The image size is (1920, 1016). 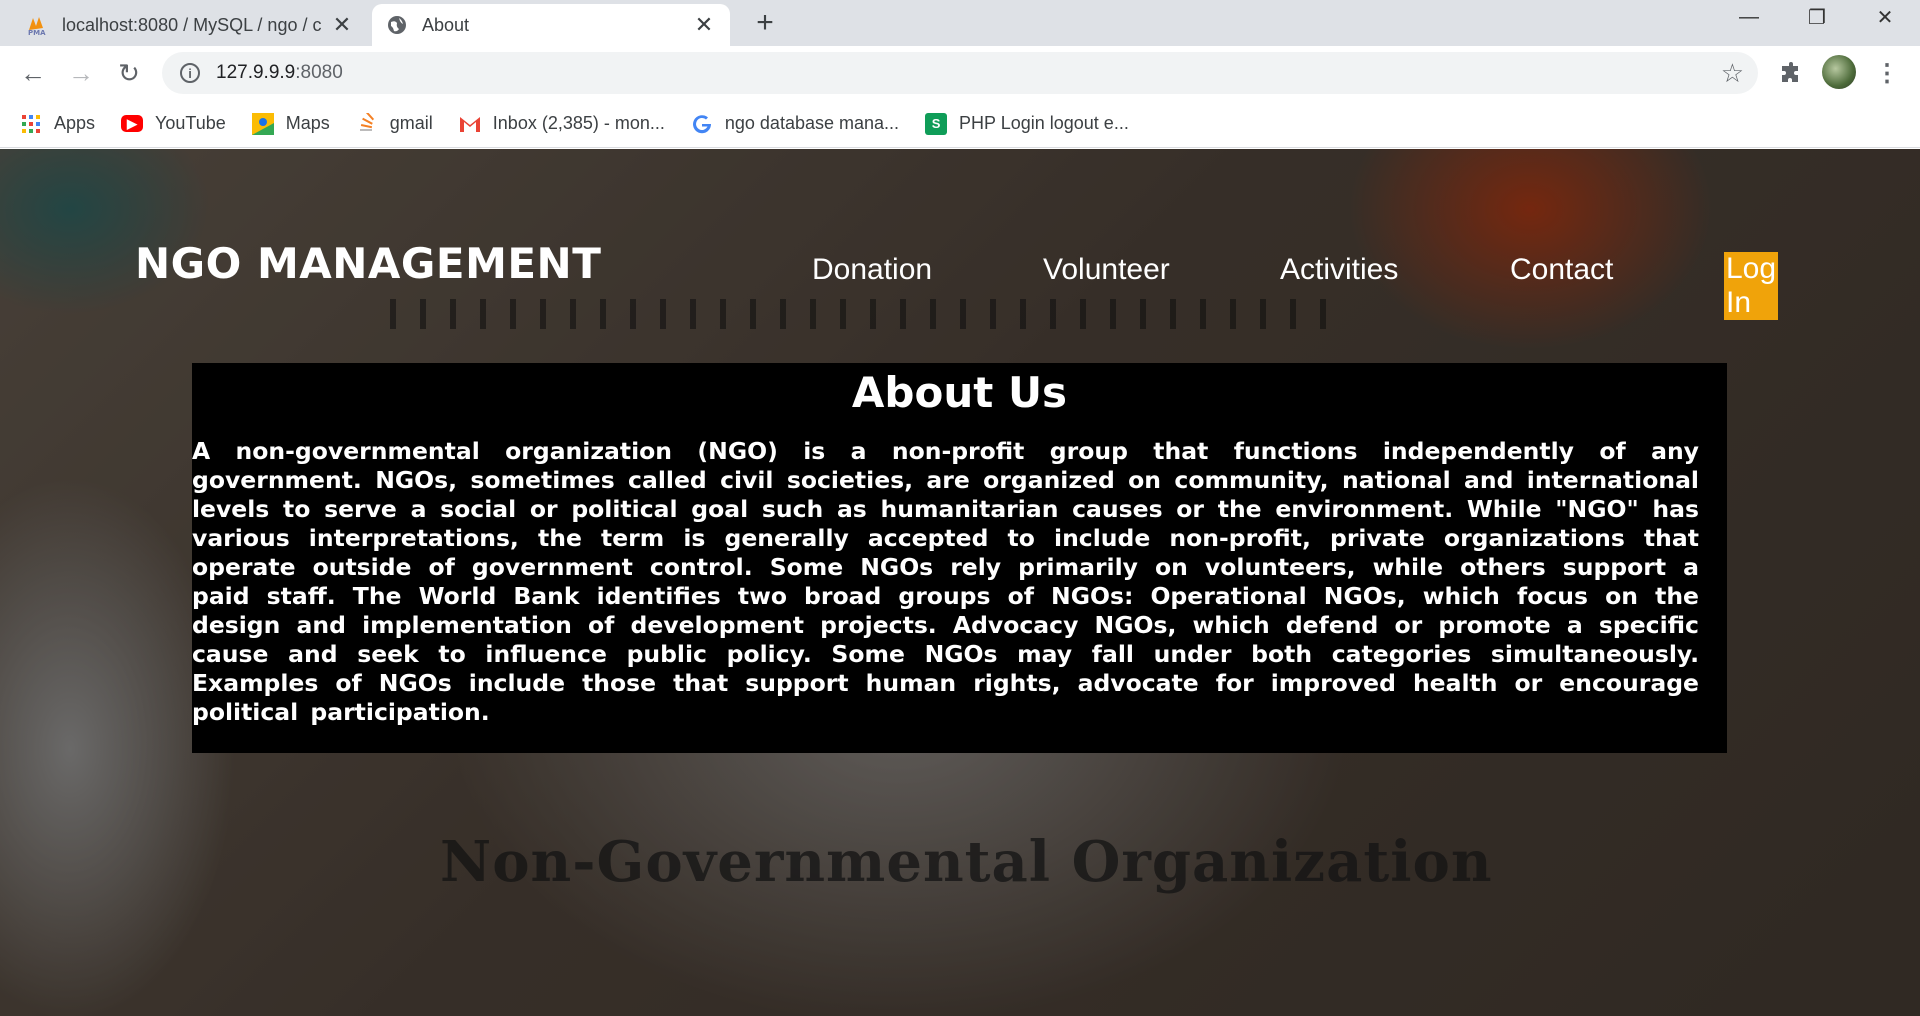 I want to click on background-watermark-text: Non-Governmental Organization, so click(x=966, y=862).